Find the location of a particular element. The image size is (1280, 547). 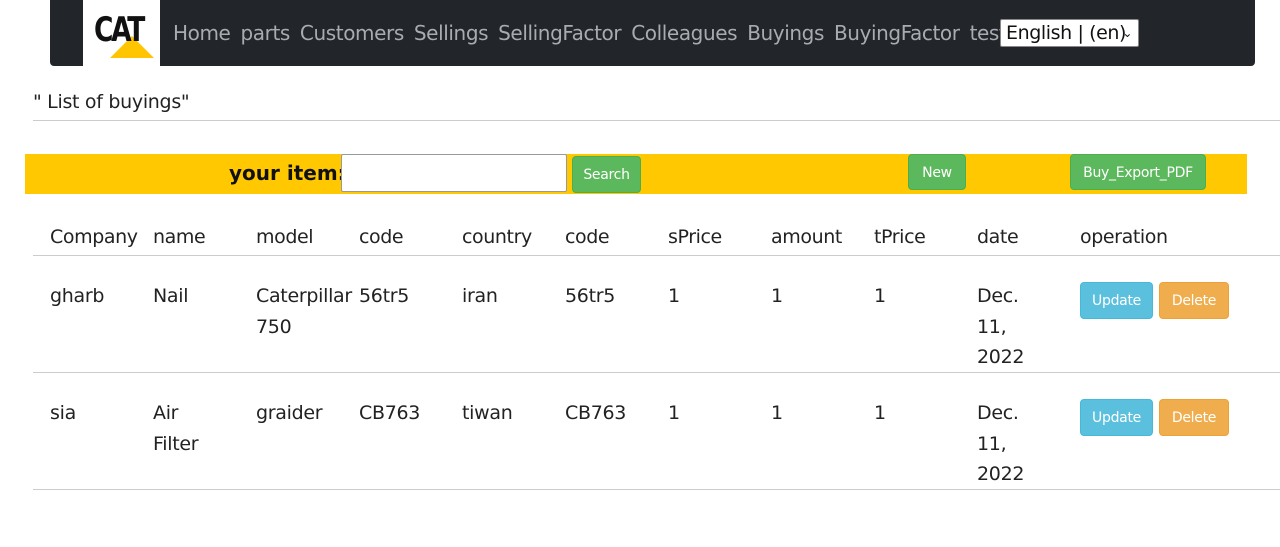

header-amount: amount is located at coordinates (806, 237).